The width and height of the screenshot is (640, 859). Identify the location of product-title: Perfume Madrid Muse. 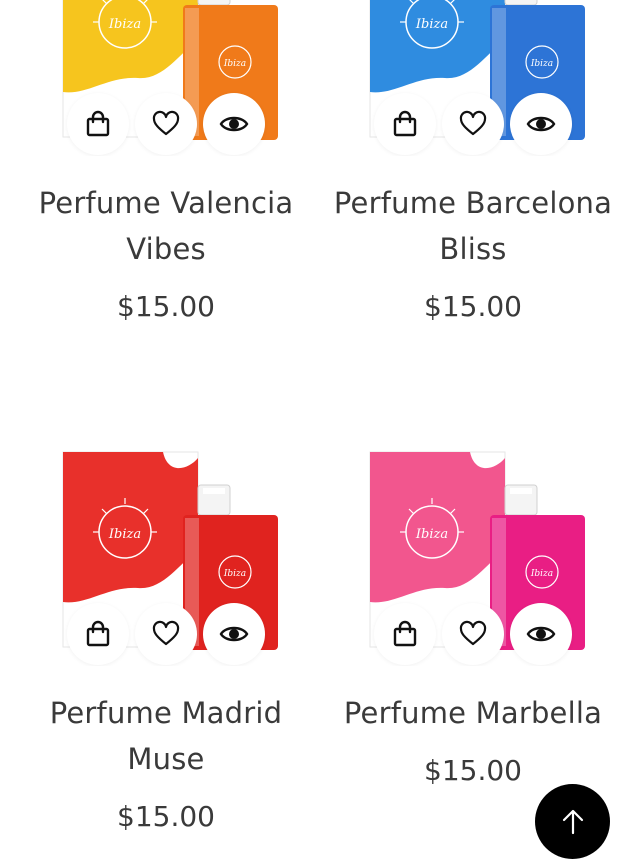
(166, 736).